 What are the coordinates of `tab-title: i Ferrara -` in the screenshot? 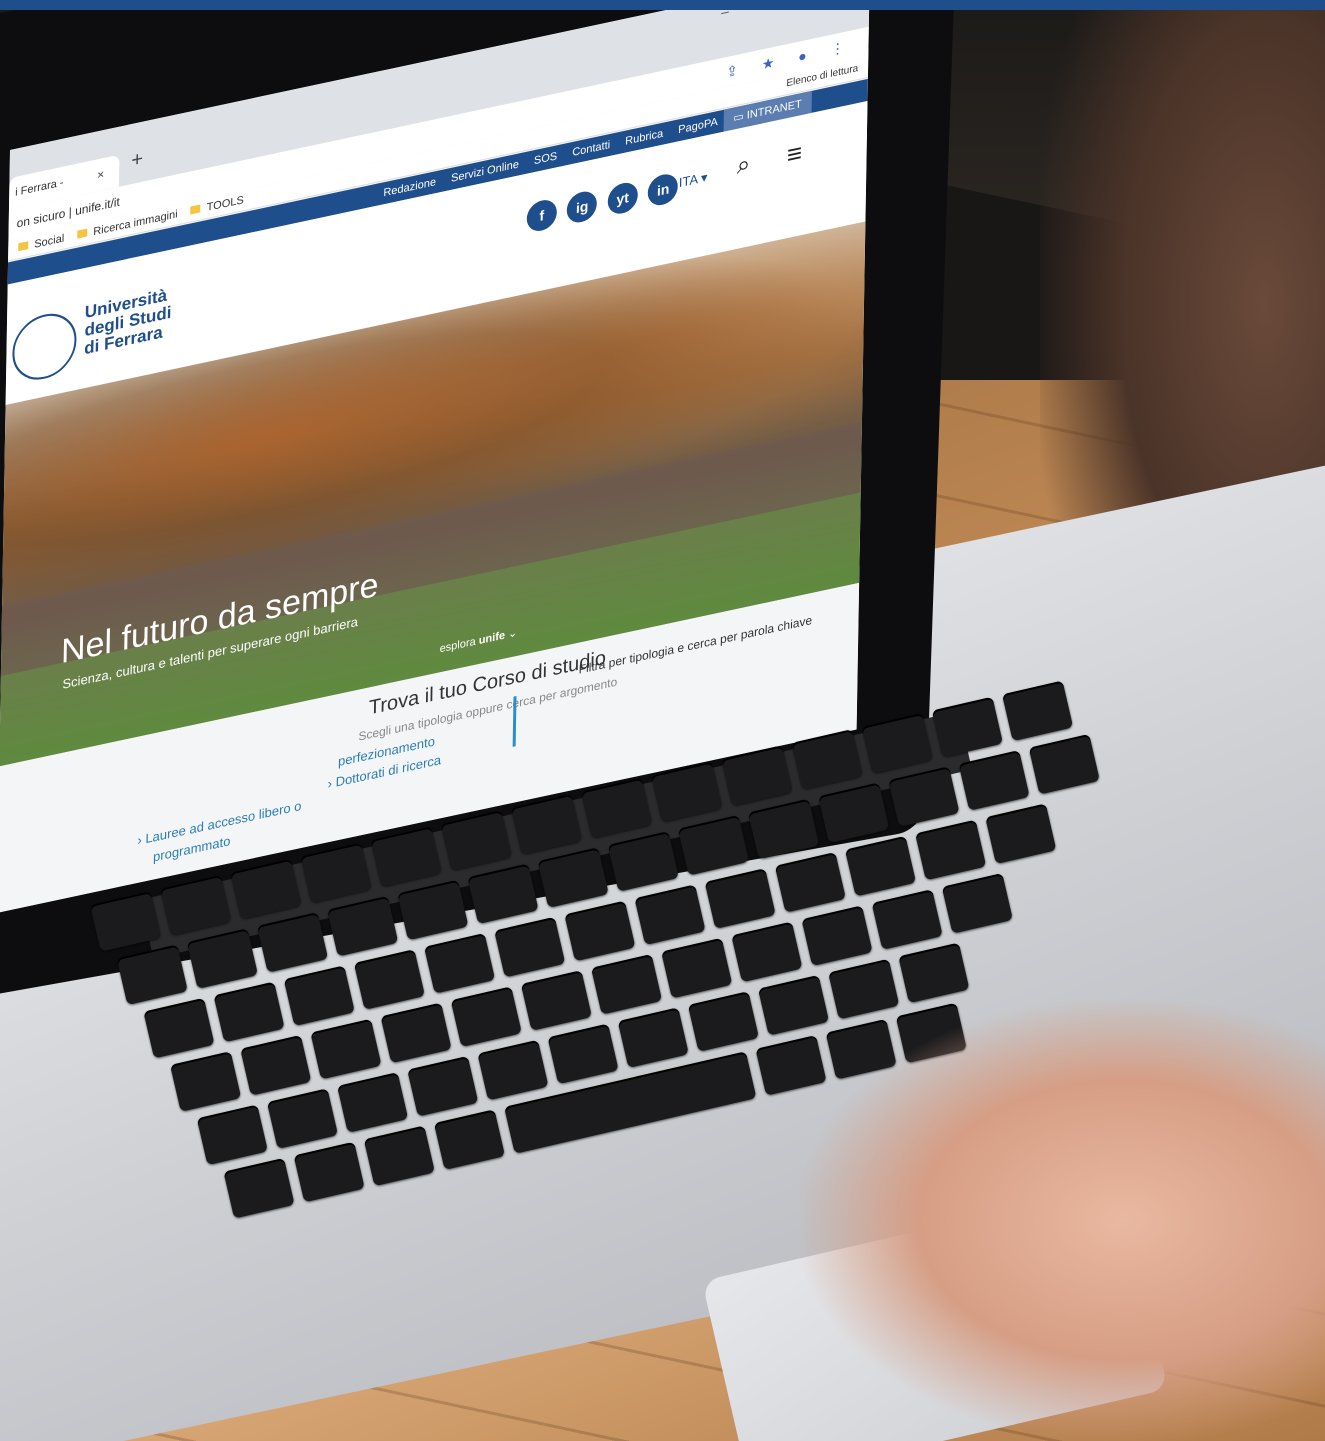 It's located at (39, 187).